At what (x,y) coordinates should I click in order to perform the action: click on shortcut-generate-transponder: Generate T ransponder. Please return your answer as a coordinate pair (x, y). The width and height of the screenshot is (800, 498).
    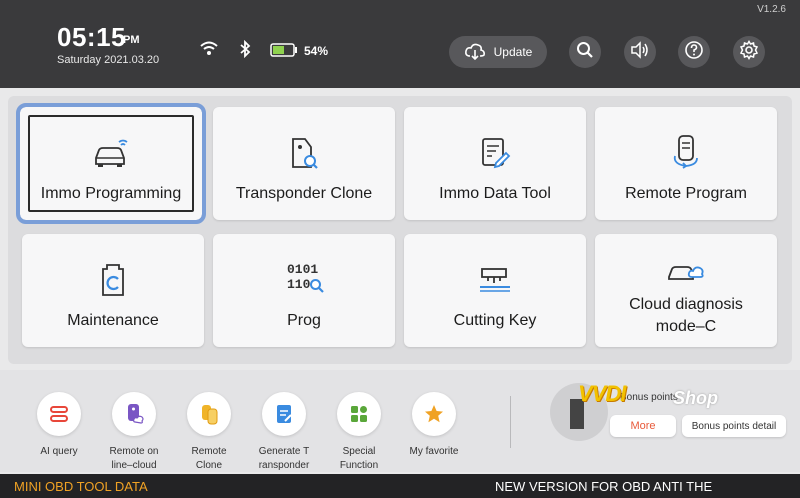
    Looking at the image, I should click on (284, 432).